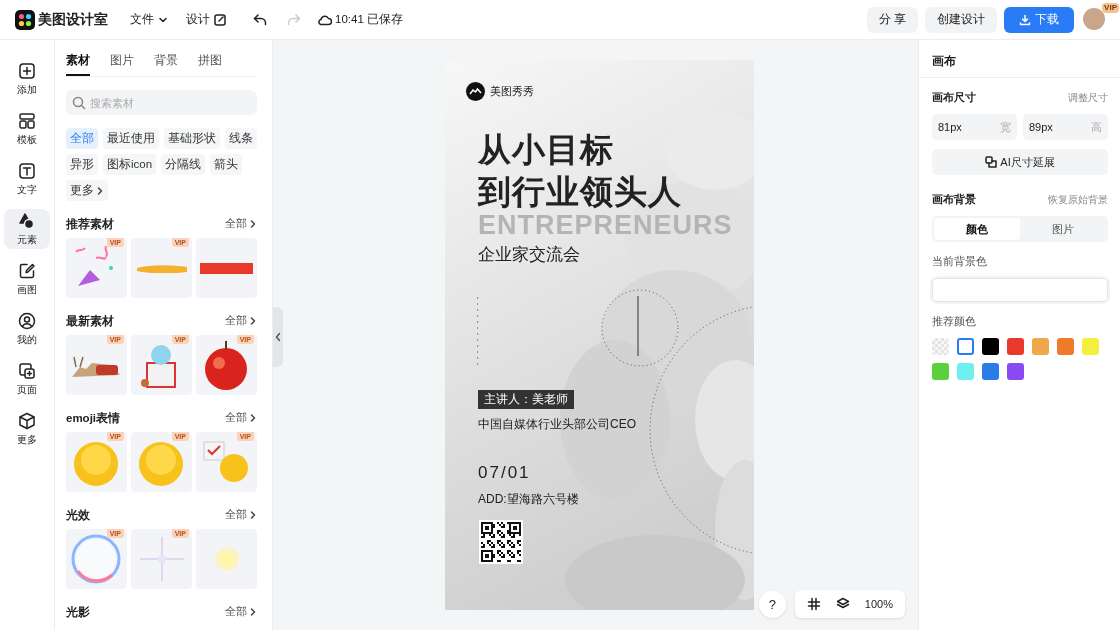 This screenshot has height=630, width=1120. Describe the element at coordinates (27, 420) in the screenshot. I see `more-icon` at that location.